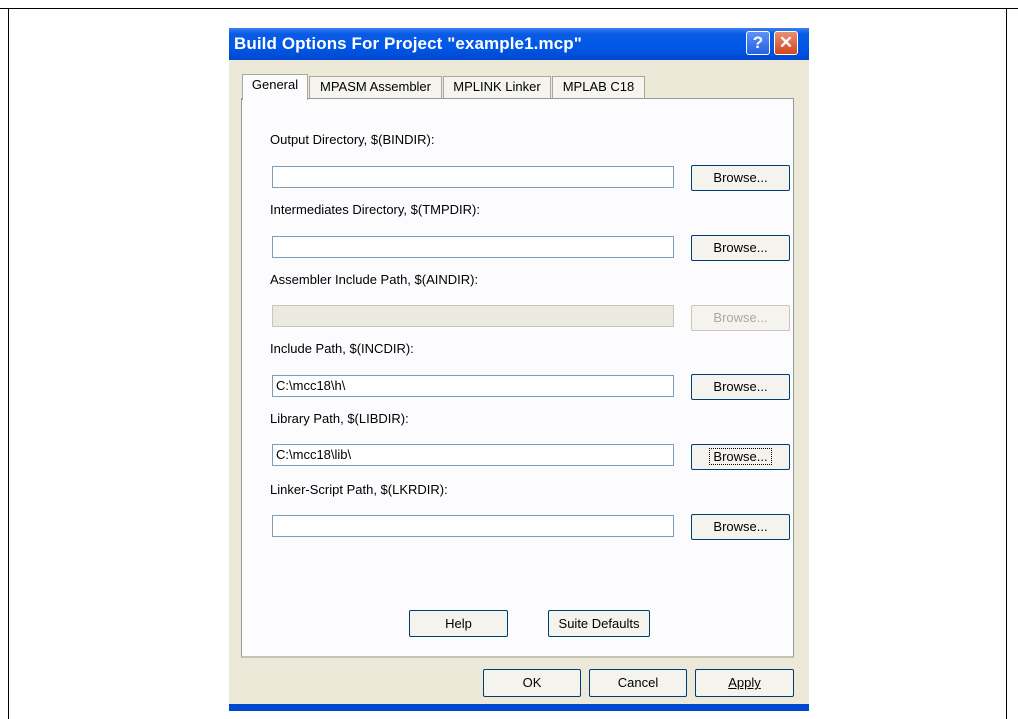 The width and height of the screenshot is (1018, 719). I want to click on button-label: Help, so click(458, 623).